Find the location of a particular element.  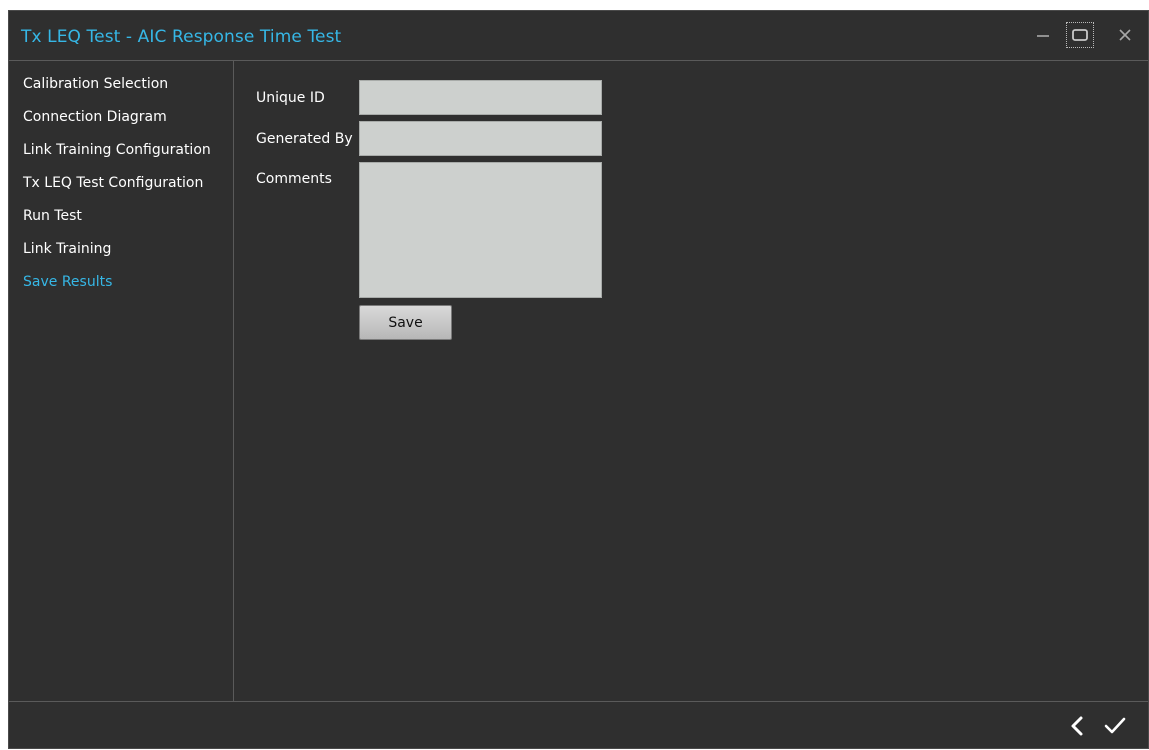

window-title: Tx LEQ Test - AIC Response Time Test is located at coordinates (181, 37).